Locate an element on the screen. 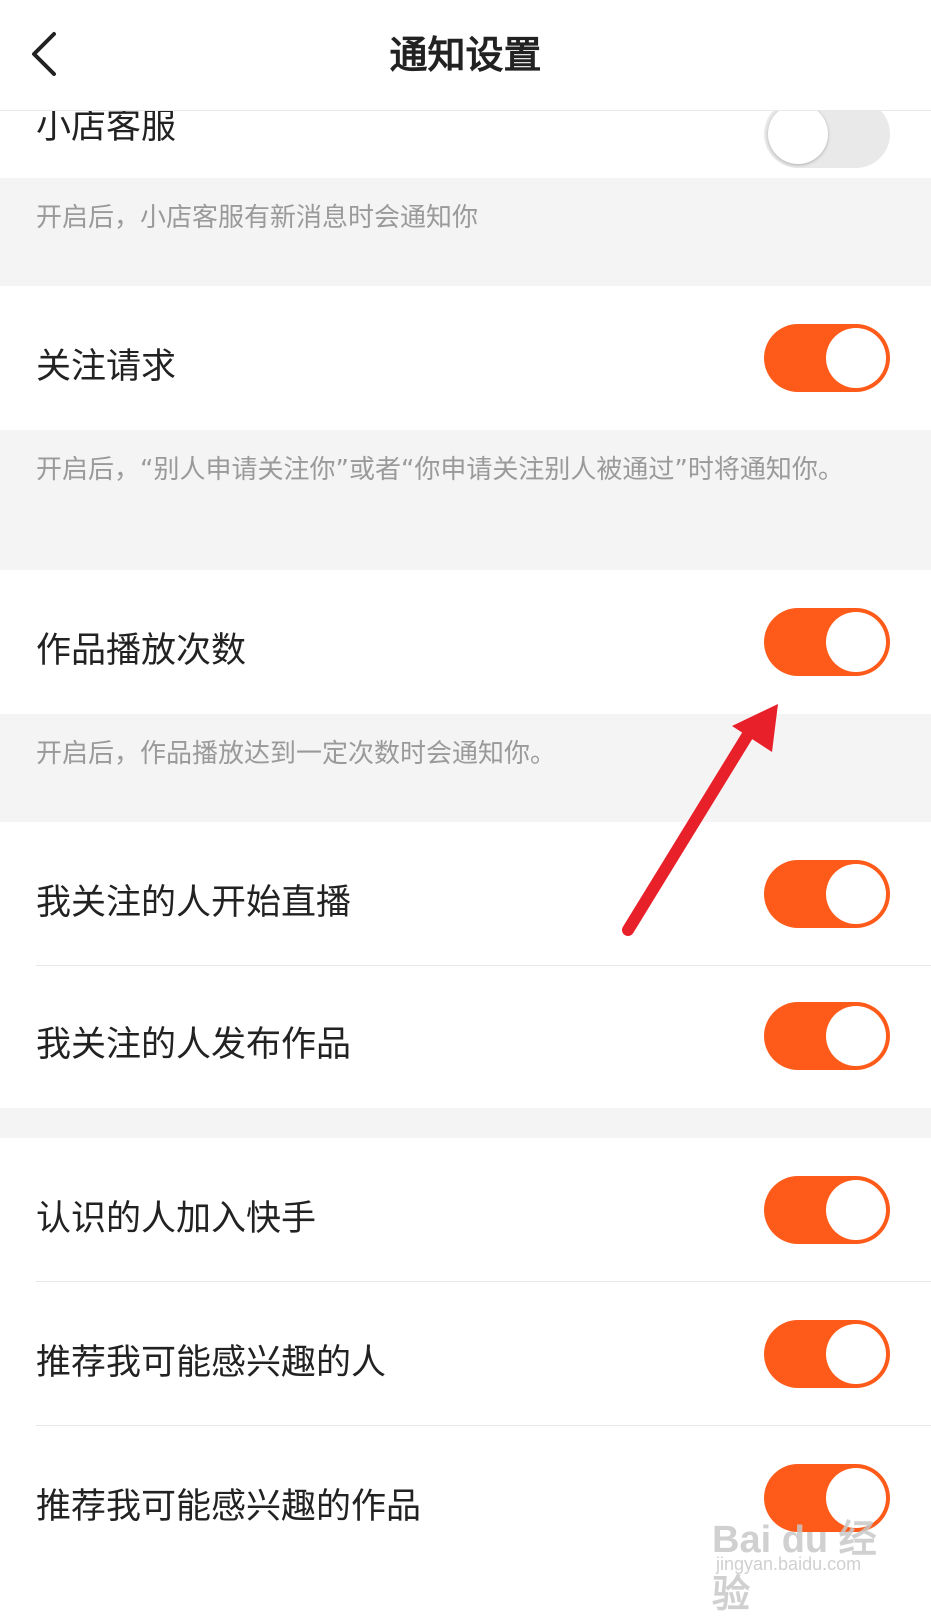 The image size is (931, 1618). section-gap is located at coordinates (465, 1123).